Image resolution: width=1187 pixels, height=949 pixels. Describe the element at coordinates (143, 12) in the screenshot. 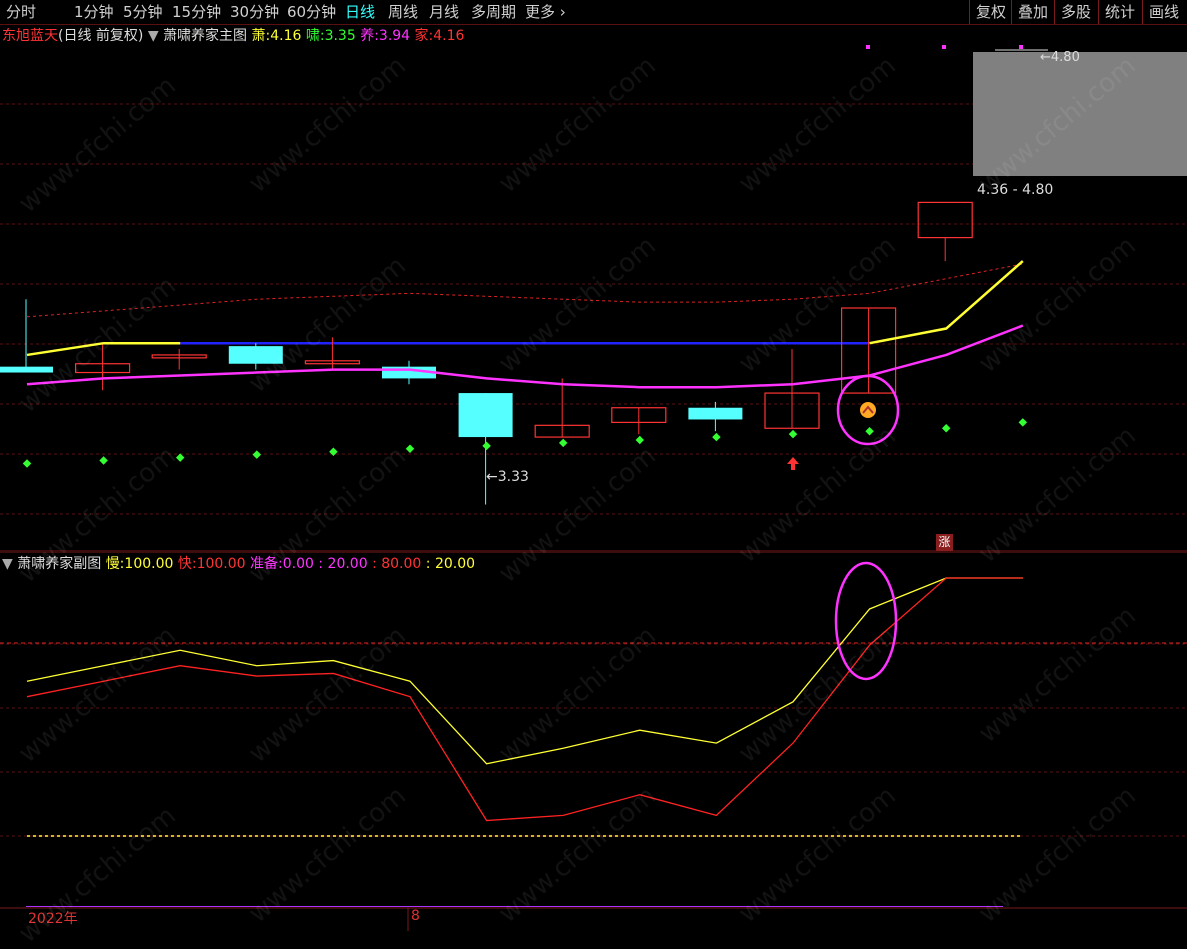

I see `period-5min: 5分钟` at that location.